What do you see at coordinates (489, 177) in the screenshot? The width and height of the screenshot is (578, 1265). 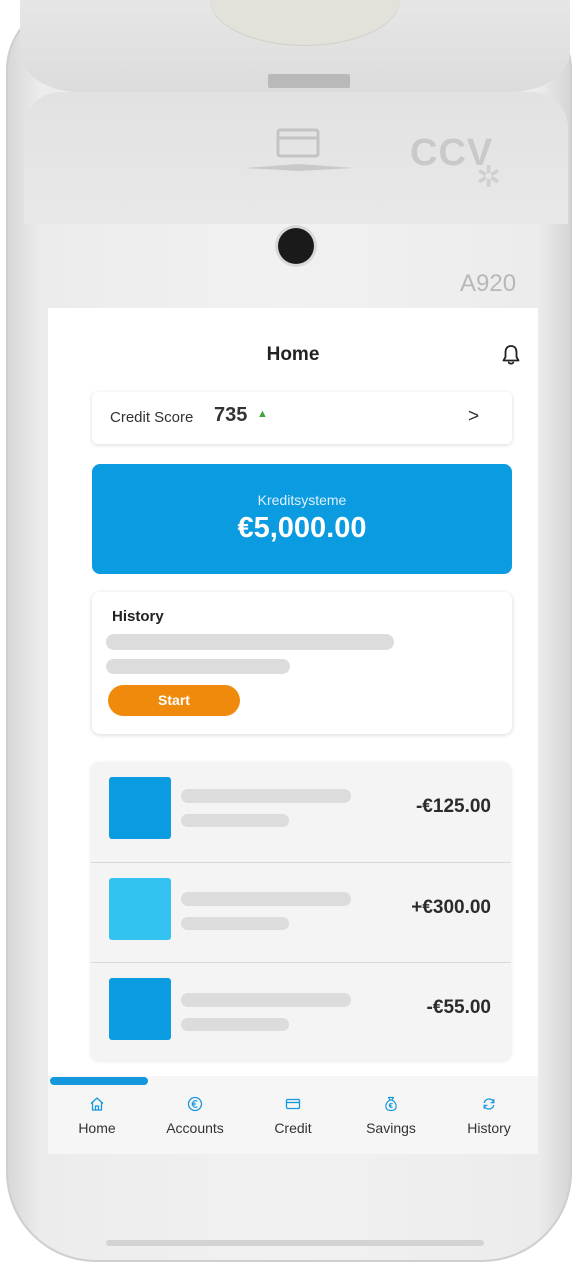 I see `brand-star-icon: ✲` at bounding box center [489, 177].